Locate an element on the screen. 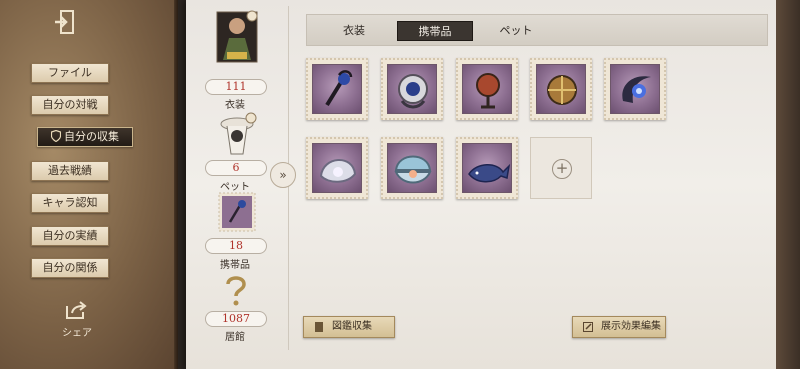 This screenshot has width=800, height=369. unknown-house-icon is located at coordinates (236, 290).